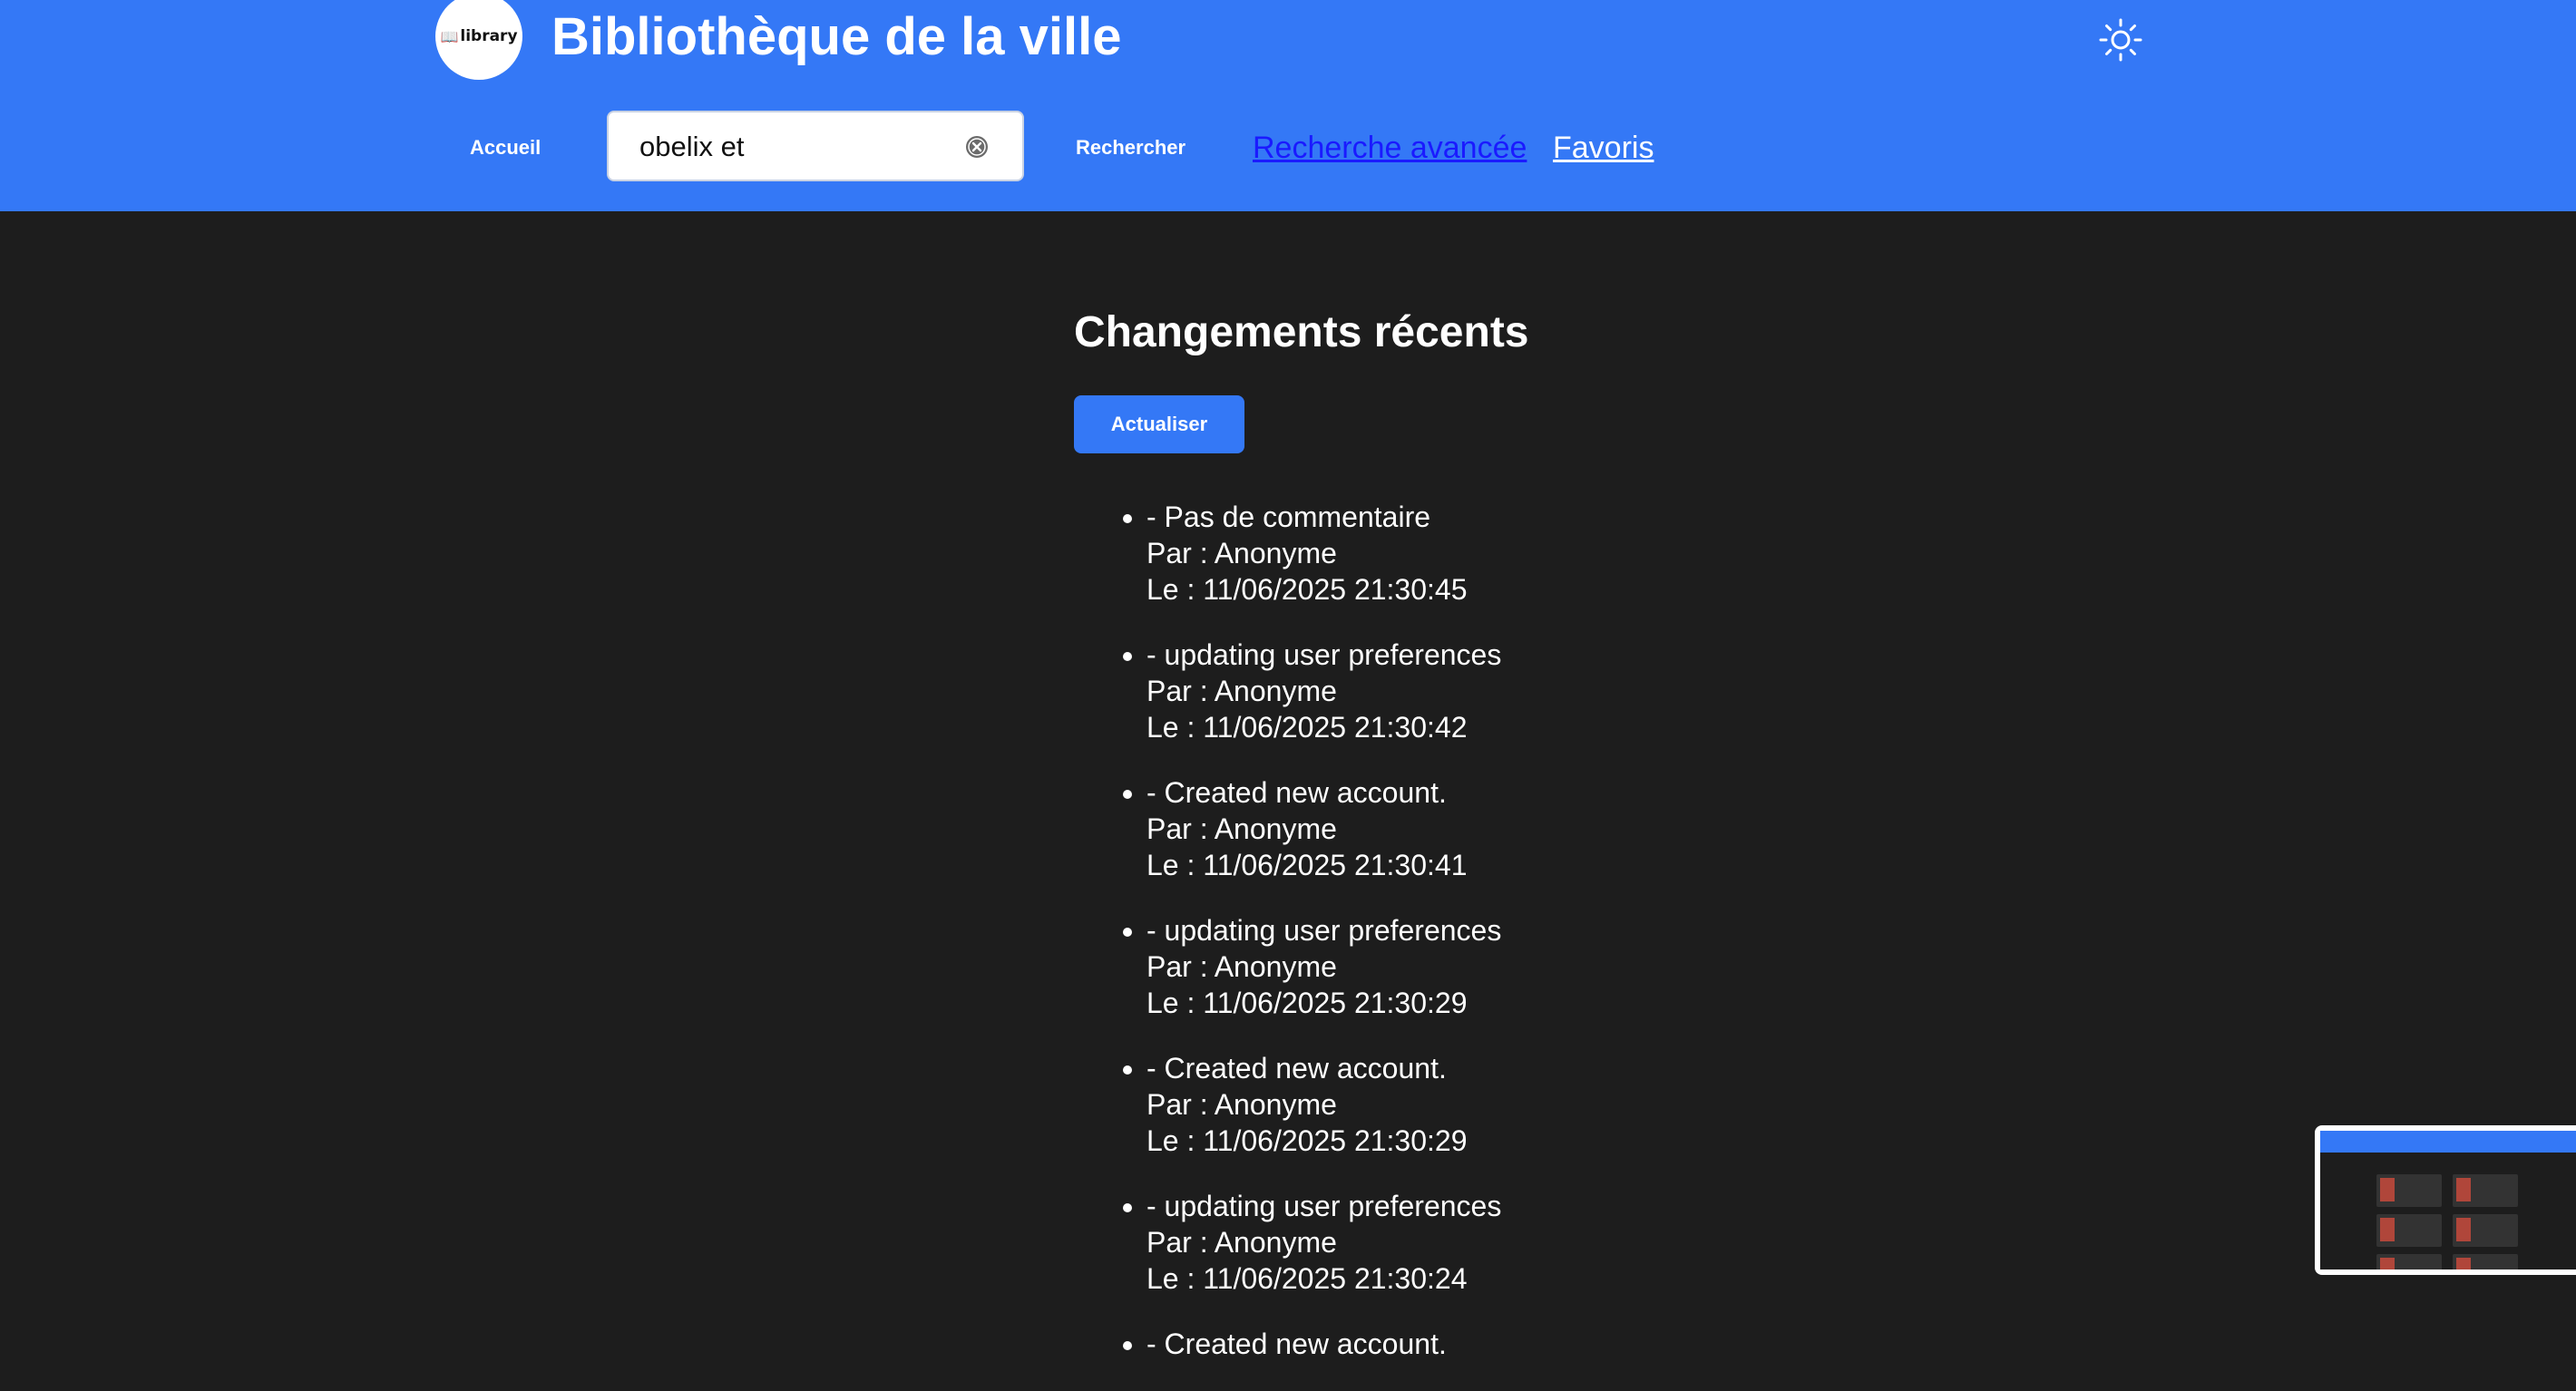  What do you see at coordinates (1159, 424) in the screenshot?
I see `refresh-button: Actualiser` at bounding box center [1159, 424].